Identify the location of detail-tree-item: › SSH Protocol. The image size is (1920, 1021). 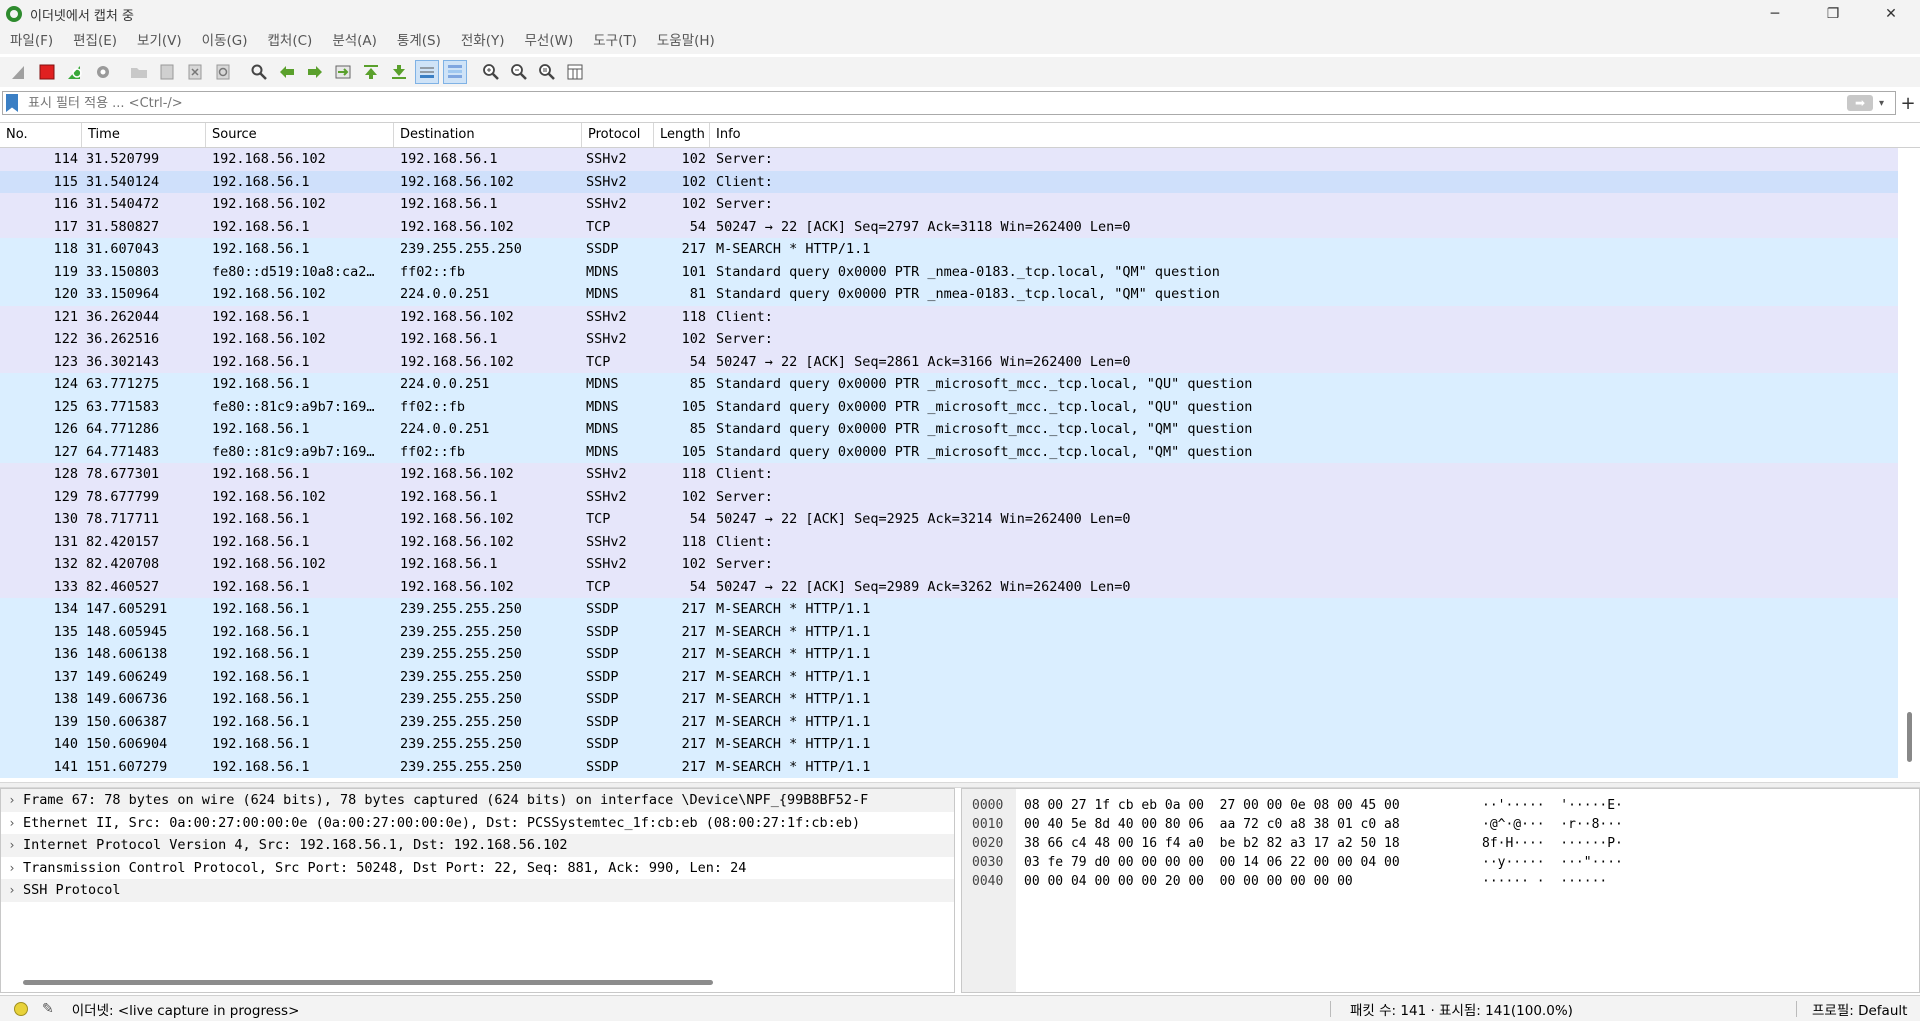
(477, 890).